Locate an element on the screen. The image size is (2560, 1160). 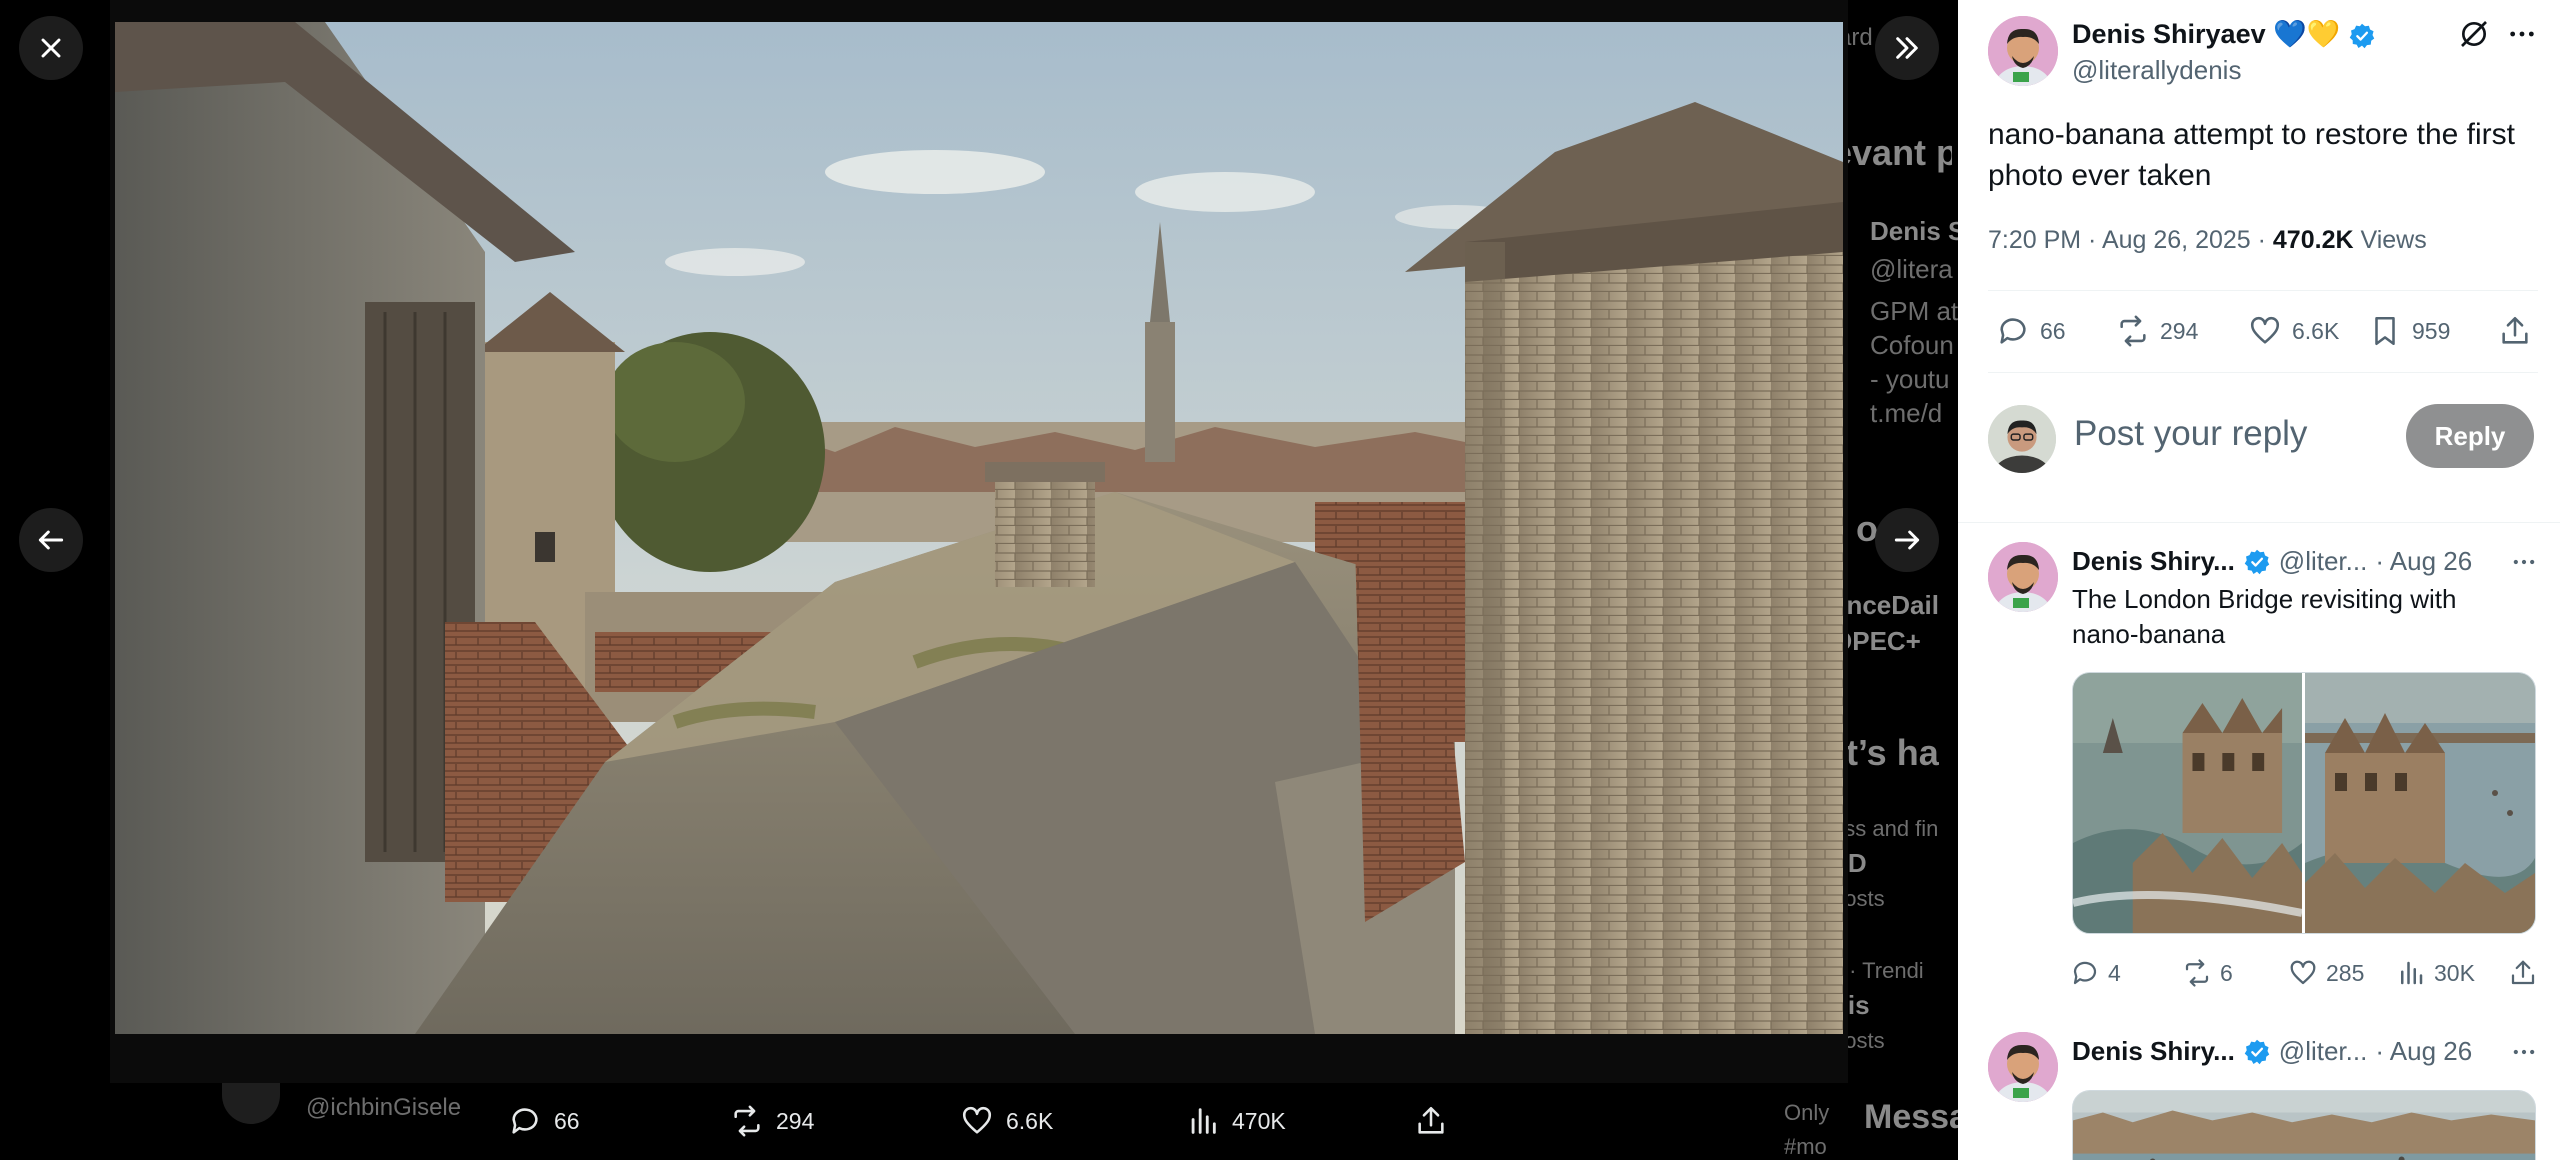
bookmark-action-button: 959 is located at coordinates (2409, 331).